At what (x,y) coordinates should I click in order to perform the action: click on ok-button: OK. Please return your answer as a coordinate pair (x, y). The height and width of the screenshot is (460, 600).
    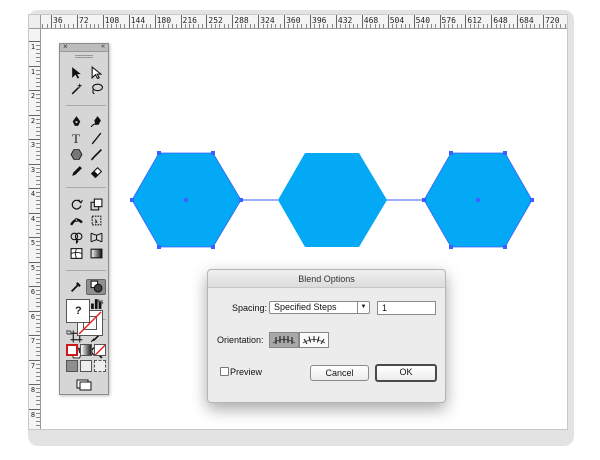
    Looking at the image, I should click on (406, 373).